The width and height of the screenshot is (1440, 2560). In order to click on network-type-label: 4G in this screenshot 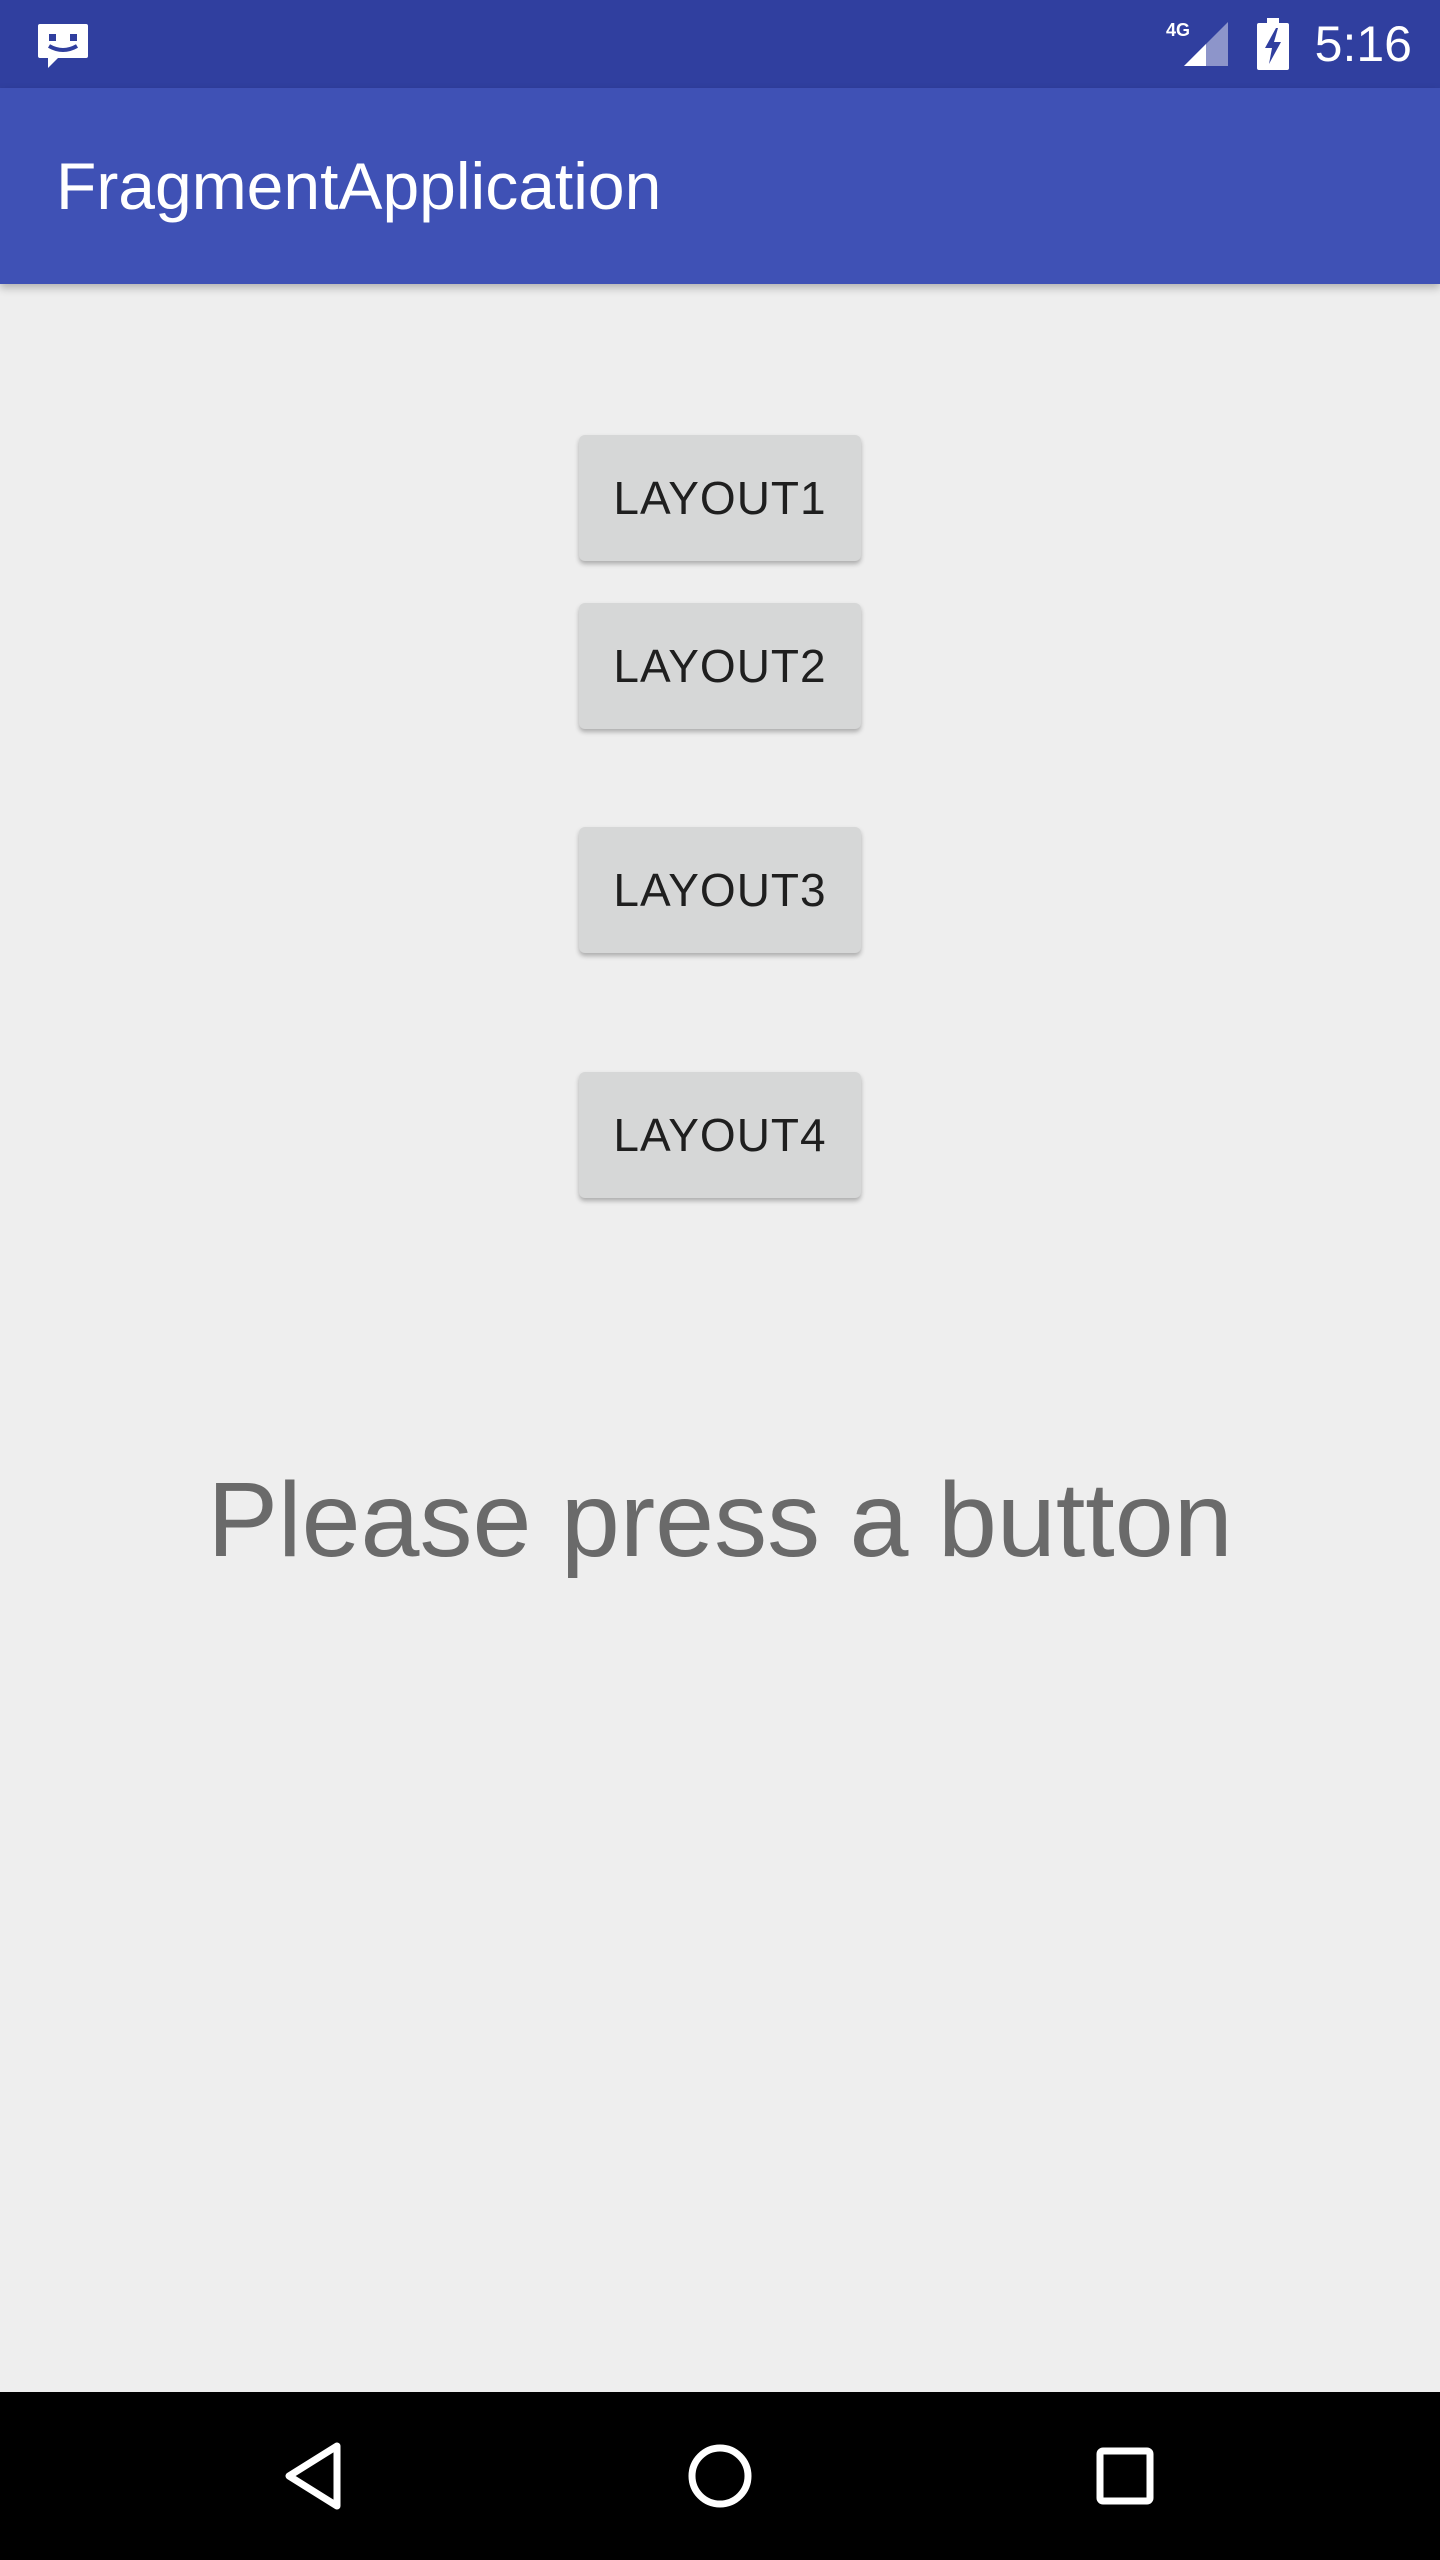, I will do `click(1178, 30)`.